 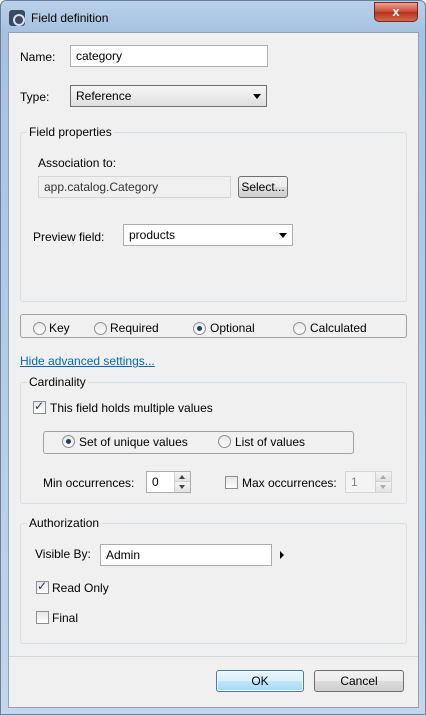 I want to click on radio-optional, so click(x=199, y=328).